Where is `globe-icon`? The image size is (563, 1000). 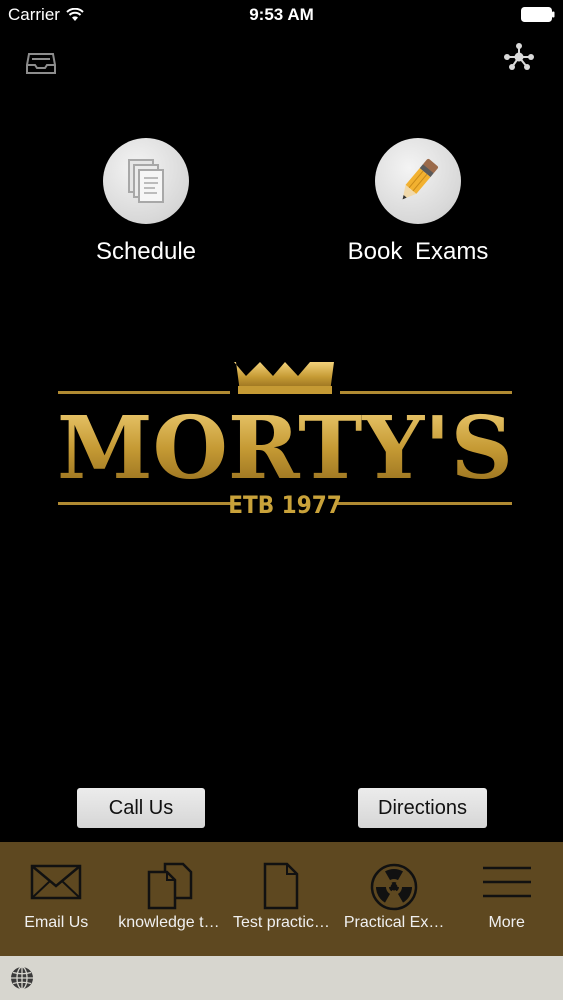
globe-icon is located at coordinates (22, 978).